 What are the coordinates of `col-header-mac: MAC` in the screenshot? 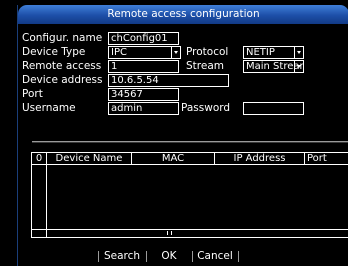 It's located at (173, 158).